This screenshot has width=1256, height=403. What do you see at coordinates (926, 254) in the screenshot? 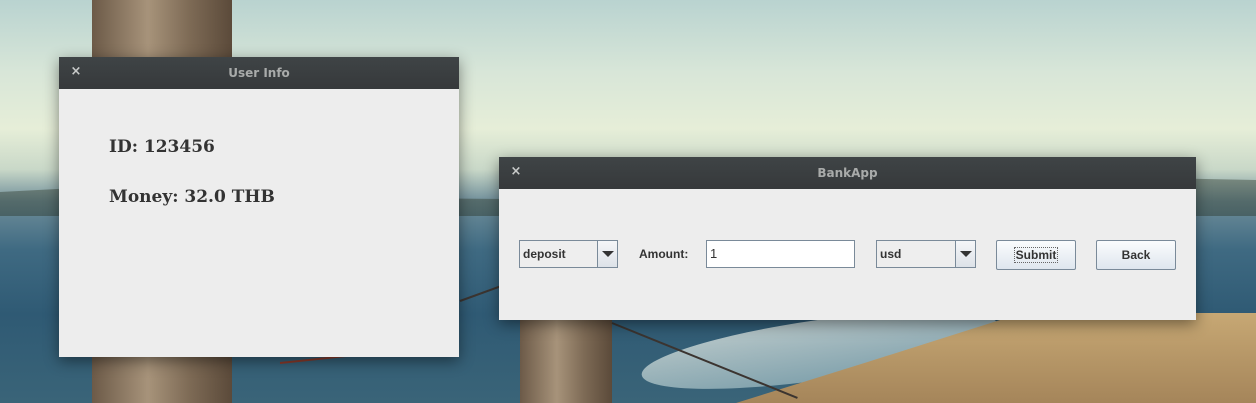
I see `currency-dropdown: usd` at bounding box center [926, 254].